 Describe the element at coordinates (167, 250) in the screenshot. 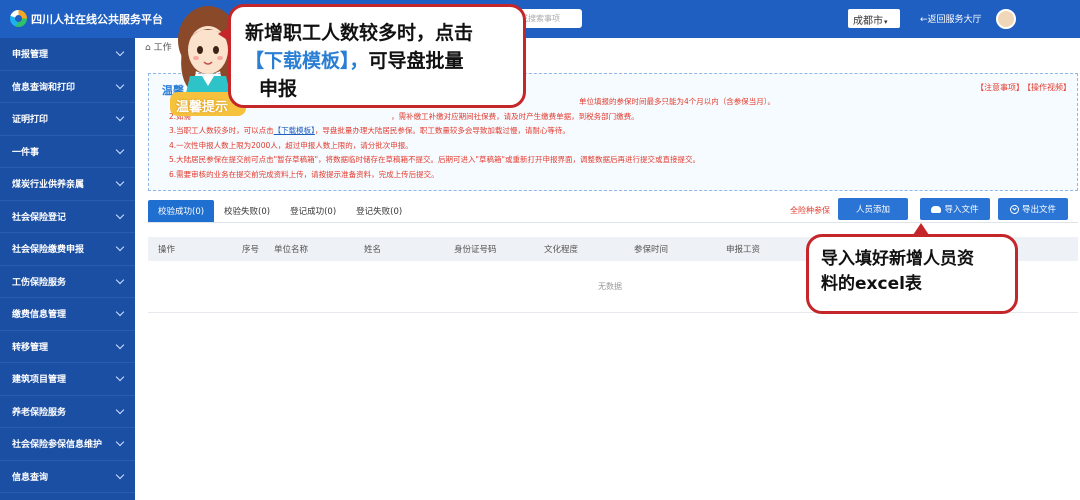

I see `column-header: 操作` at that location.